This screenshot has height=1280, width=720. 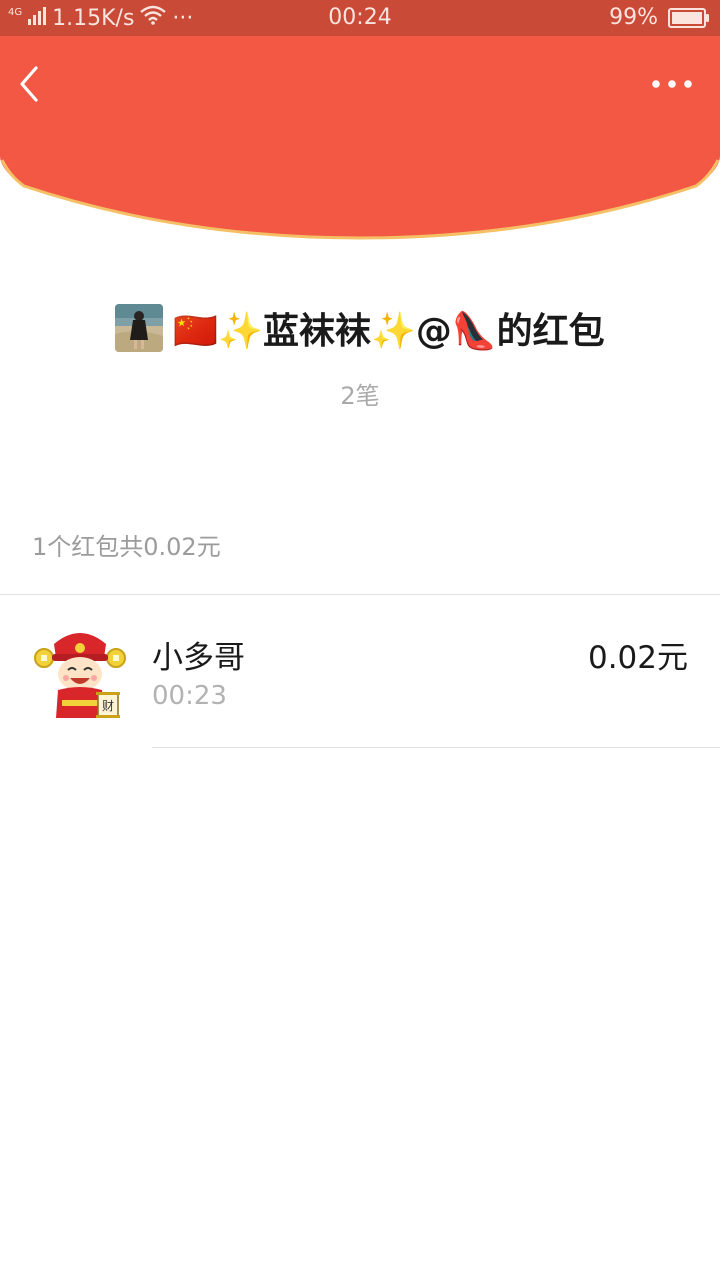 I want to click on battery-percent: 99%, so click(x=633, y=17).